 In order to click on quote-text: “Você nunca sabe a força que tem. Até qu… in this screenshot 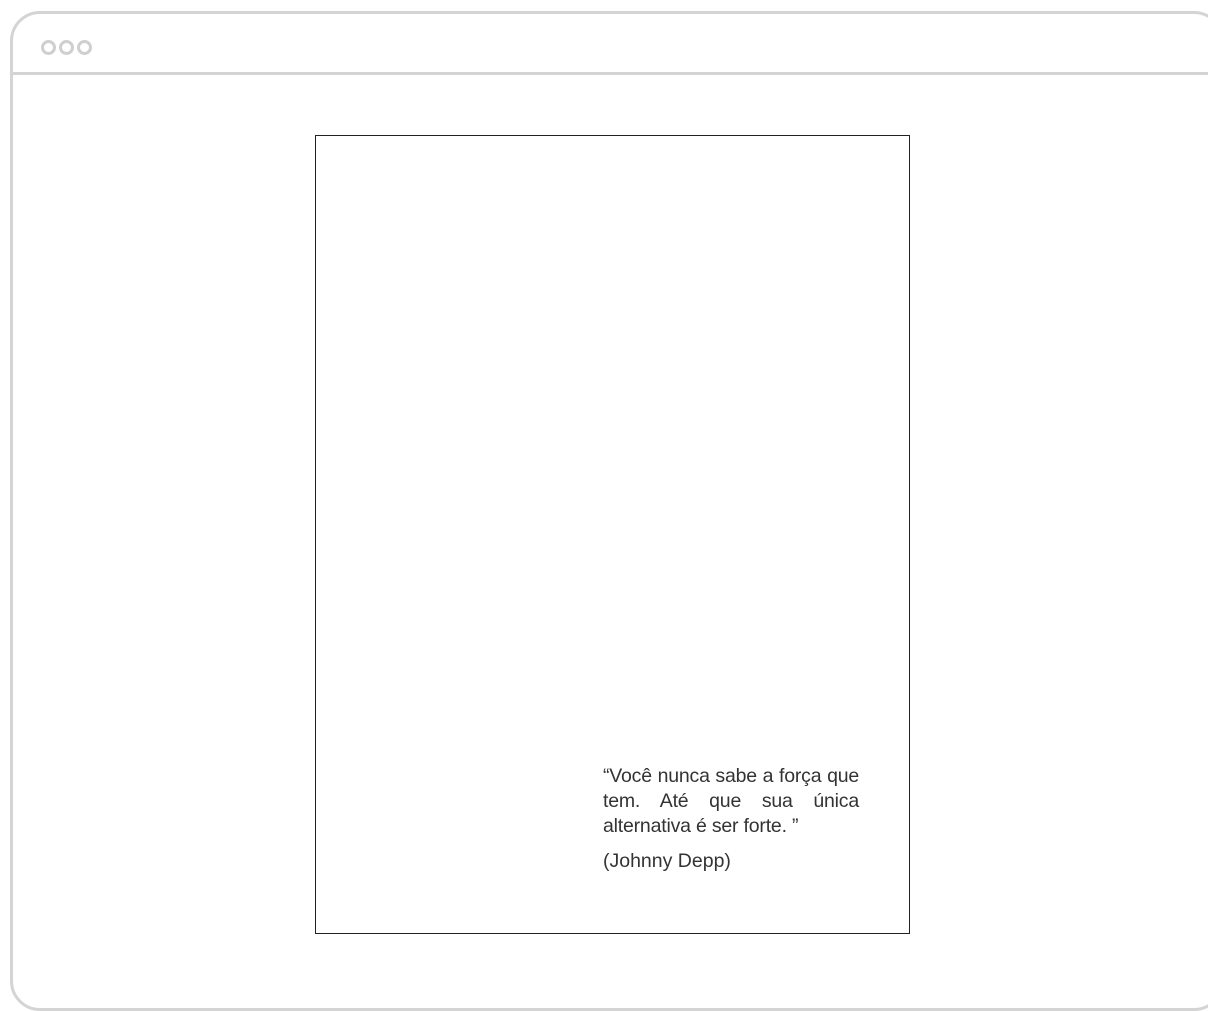, I will do `click(731, 801)`.